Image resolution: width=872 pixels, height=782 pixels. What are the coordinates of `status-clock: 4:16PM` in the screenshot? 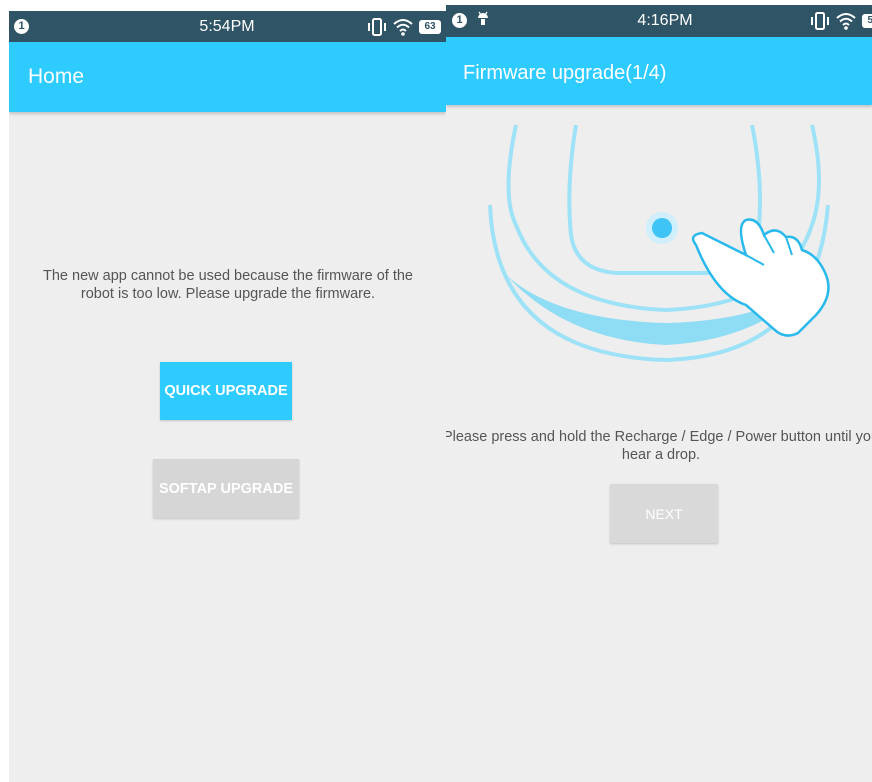 It's located at (665, 20).